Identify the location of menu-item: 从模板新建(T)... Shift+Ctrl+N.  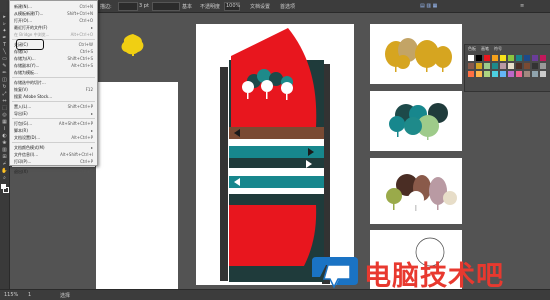
(53, 13).